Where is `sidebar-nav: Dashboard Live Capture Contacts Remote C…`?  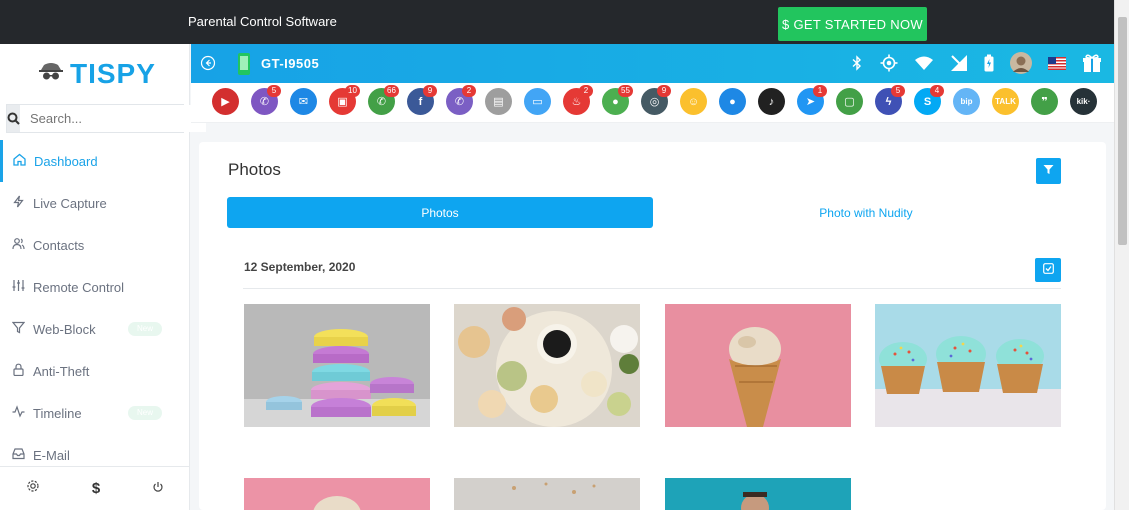 sidebar-nav: Dashboard Live Capture Contacts Remote C… is located at coordinates (95, 308).